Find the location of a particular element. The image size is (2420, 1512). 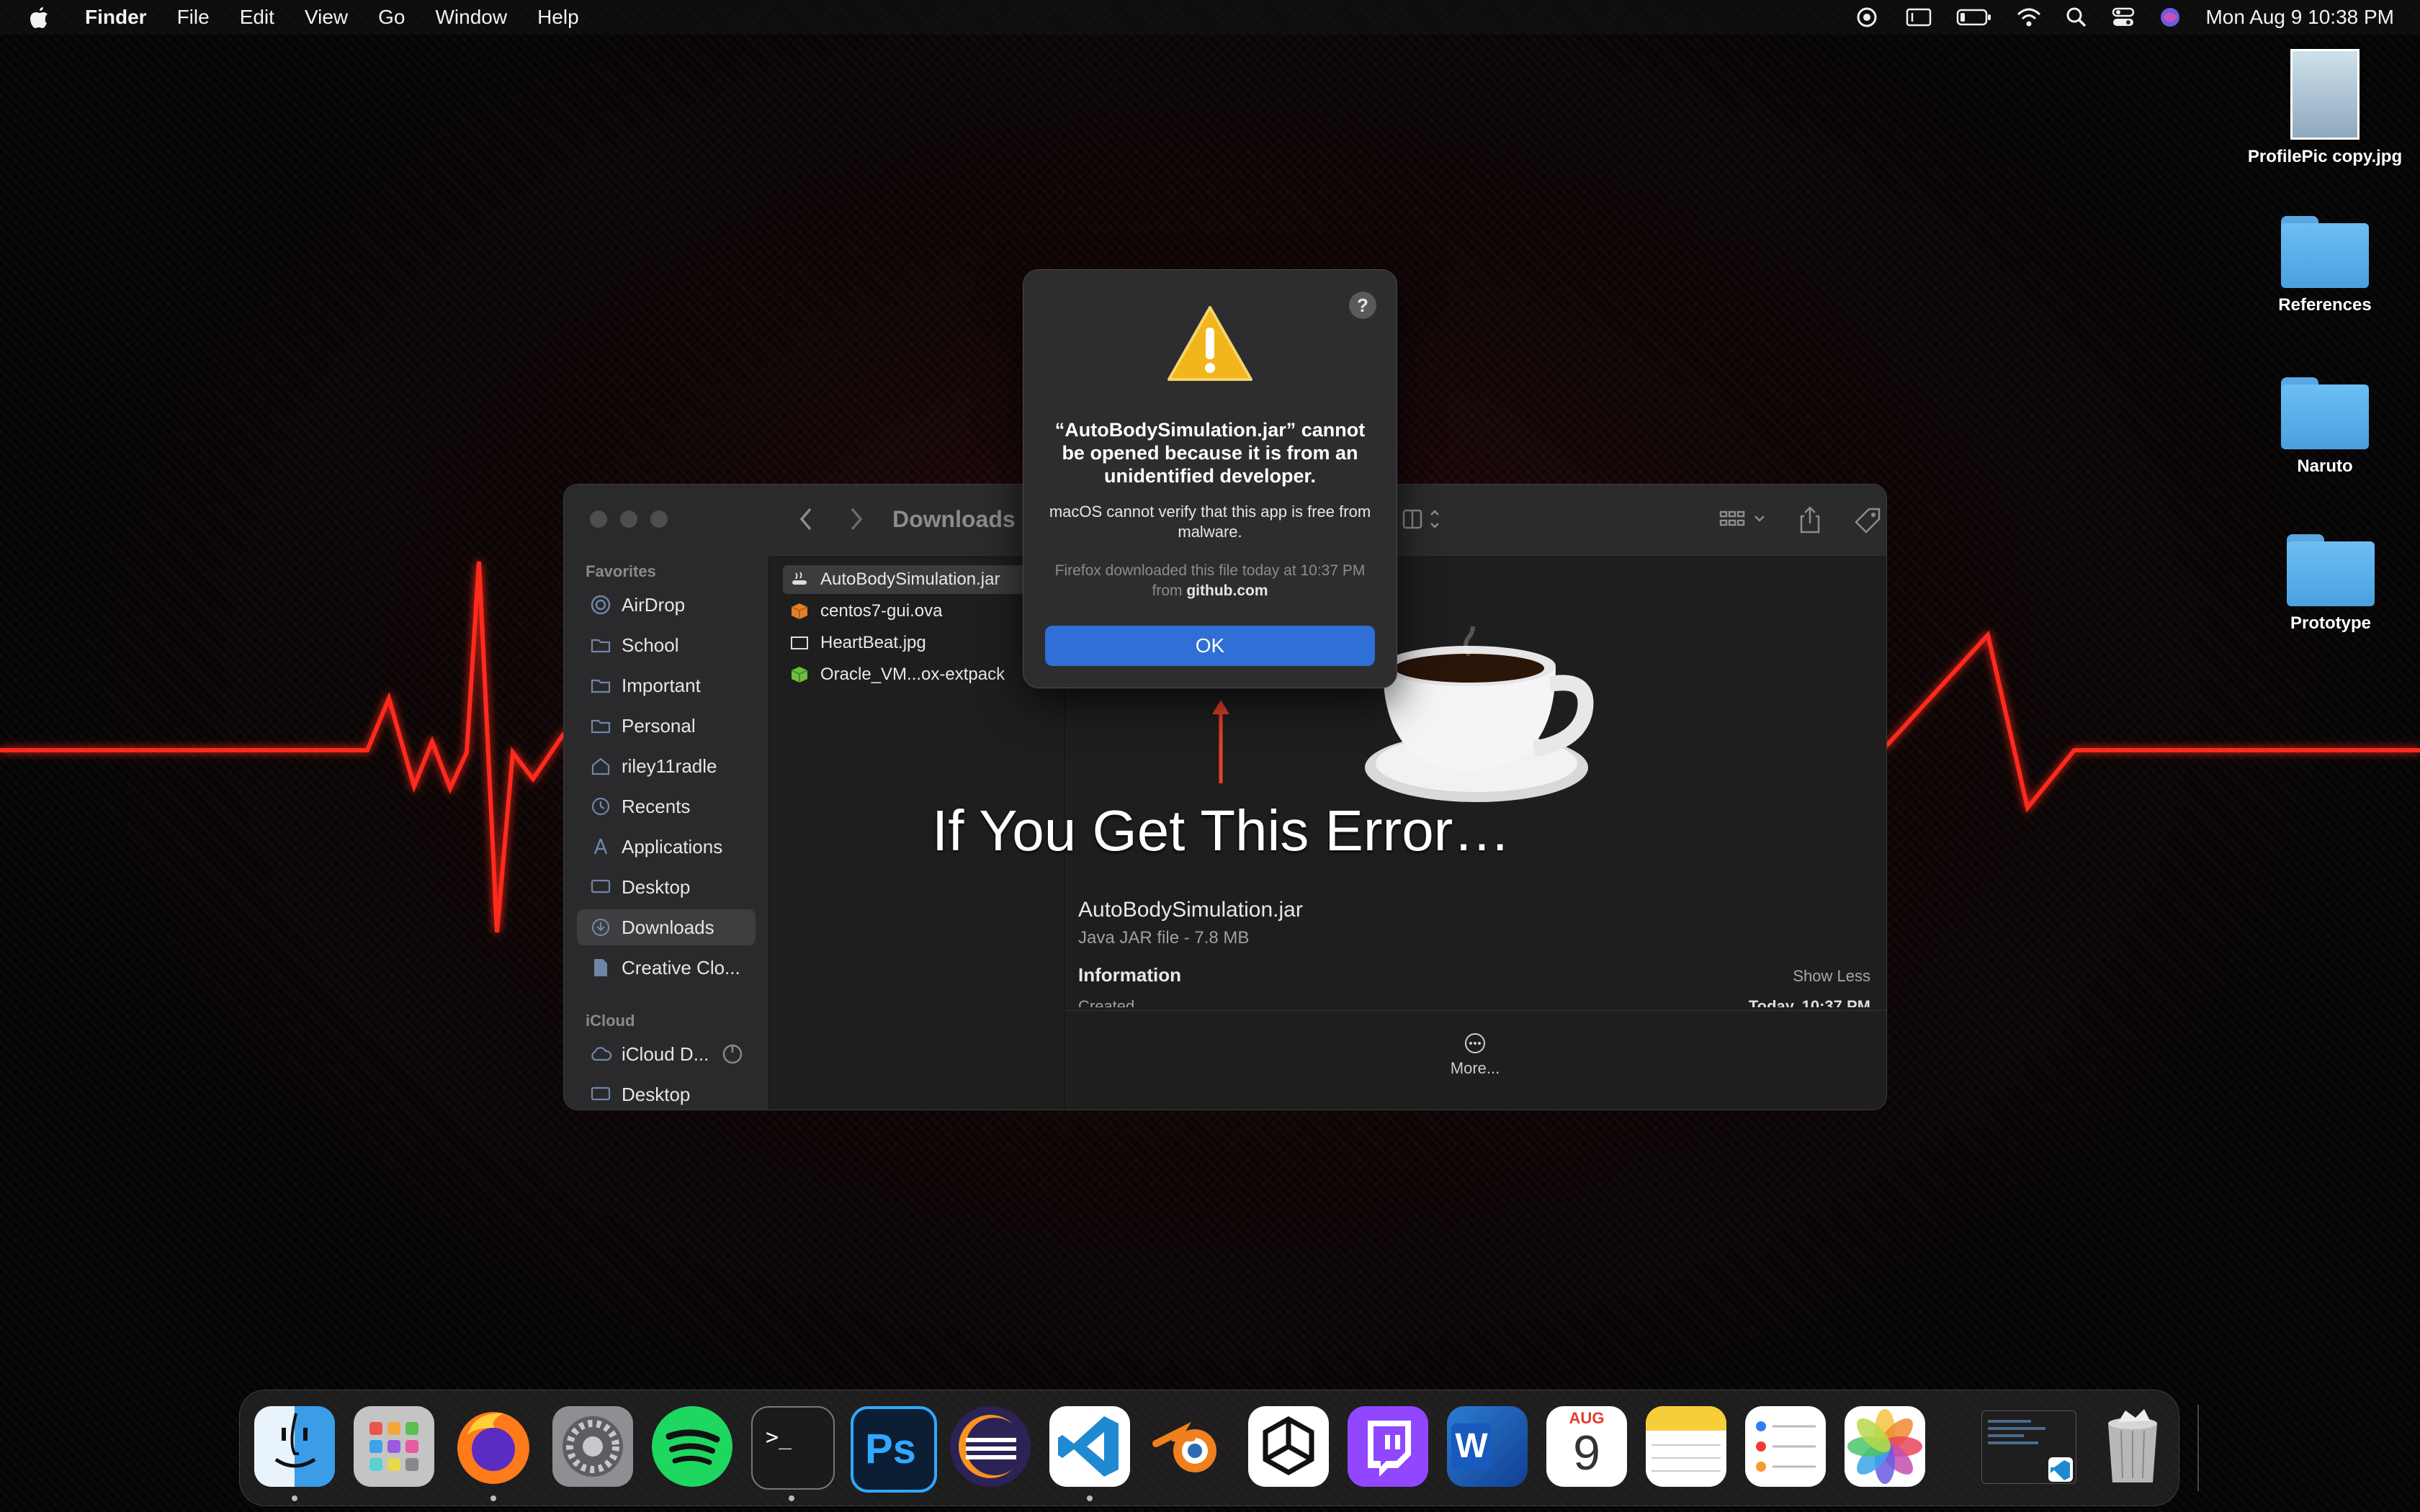

dock-separator is located at coordinates (2198, 1448).